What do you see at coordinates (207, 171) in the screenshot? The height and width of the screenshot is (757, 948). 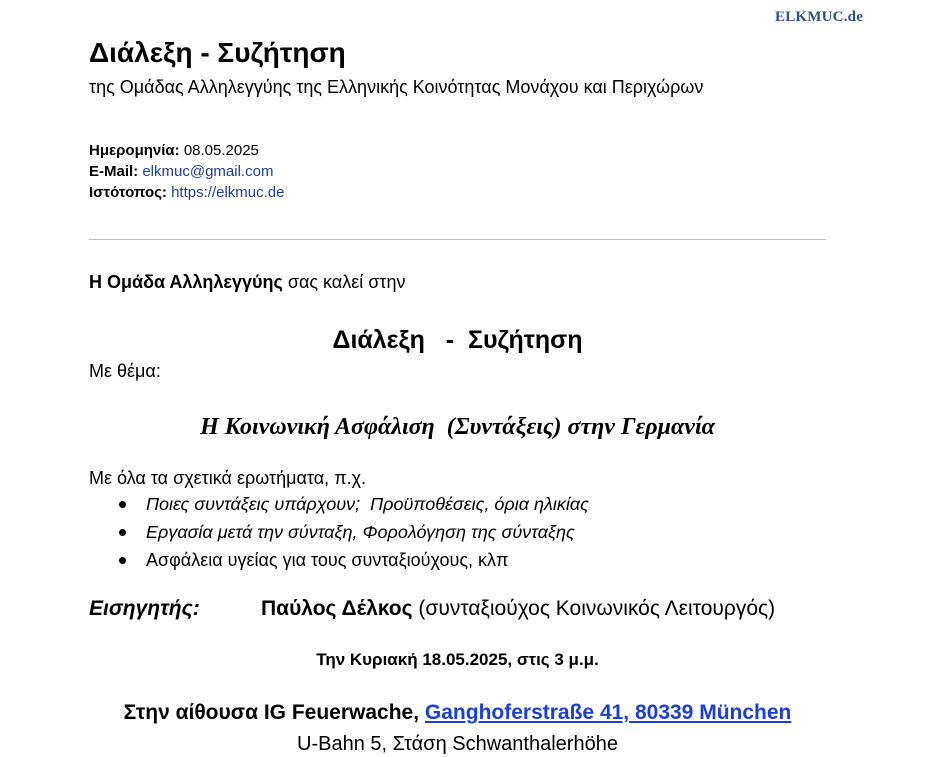 I see `email-link: elkmuc@gmail.com` at bounding box center [207, 171].